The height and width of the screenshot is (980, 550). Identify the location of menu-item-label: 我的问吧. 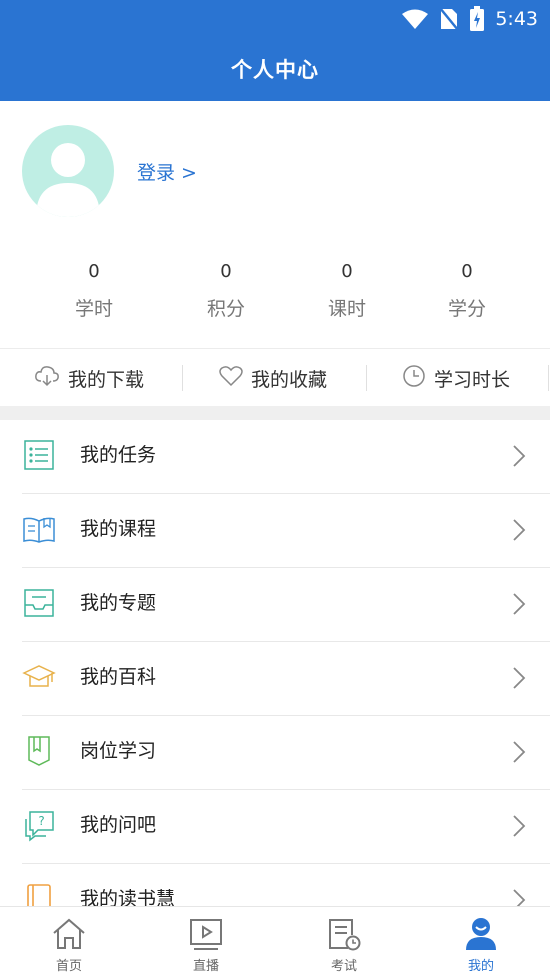
(118, 825).